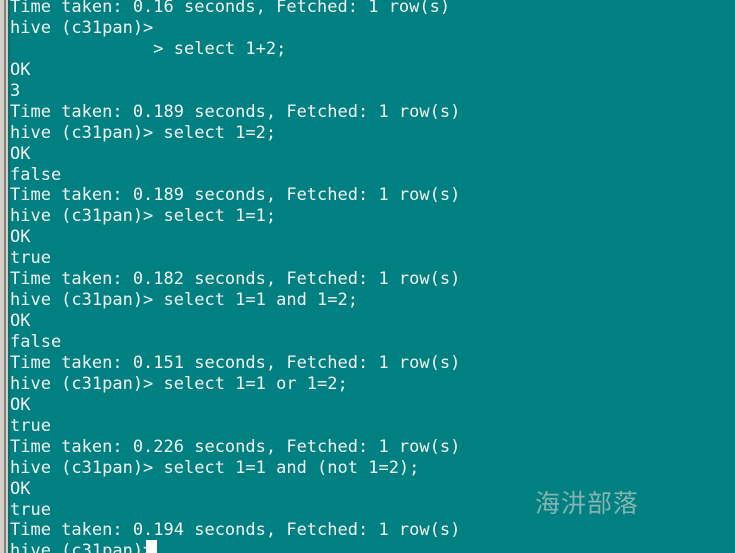  What do you see at coordinates (587, 503) in the screenshot?
I see `watermark-text: 海汫部落` at bounding box center [587, 503].